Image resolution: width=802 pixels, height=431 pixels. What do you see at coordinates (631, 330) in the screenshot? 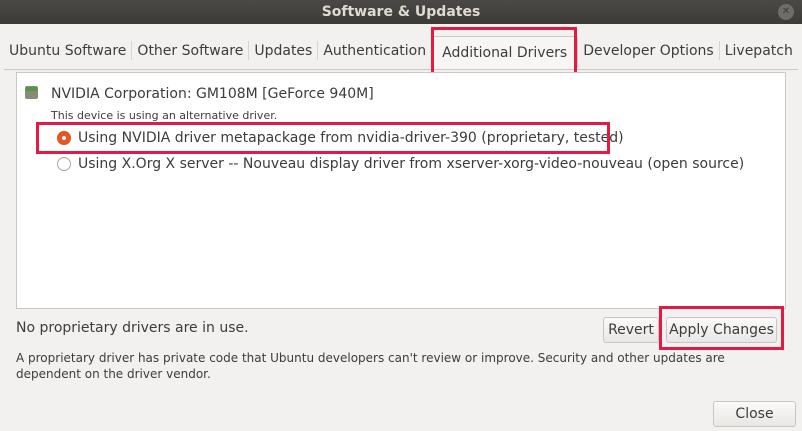
I see `revert-button: Revert` at bounding box center [631, 330].